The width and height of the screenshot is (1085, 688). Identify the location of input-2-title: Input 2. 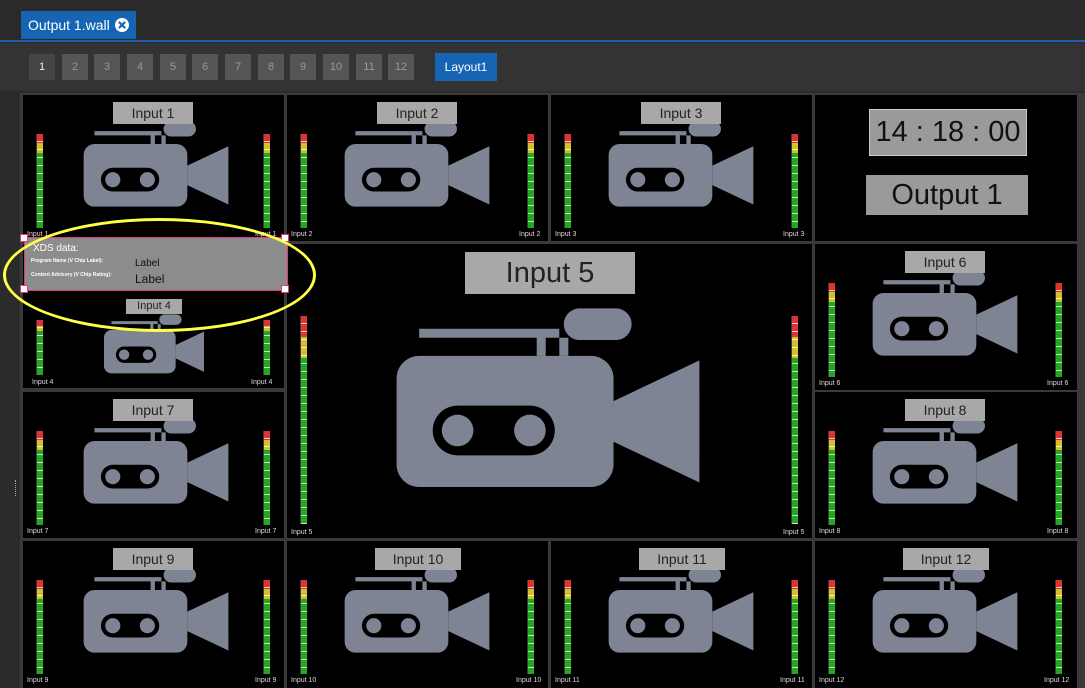
(417, 113).